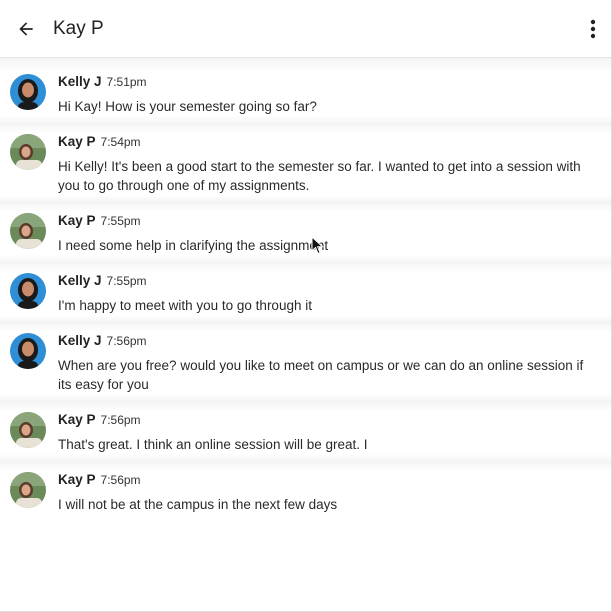 This screenshot has height=612, width=612. What do you see at coordinates (78, 28) in the screenshot?
I see `conversation-title: Kay P` at bounding box center [78, 28].